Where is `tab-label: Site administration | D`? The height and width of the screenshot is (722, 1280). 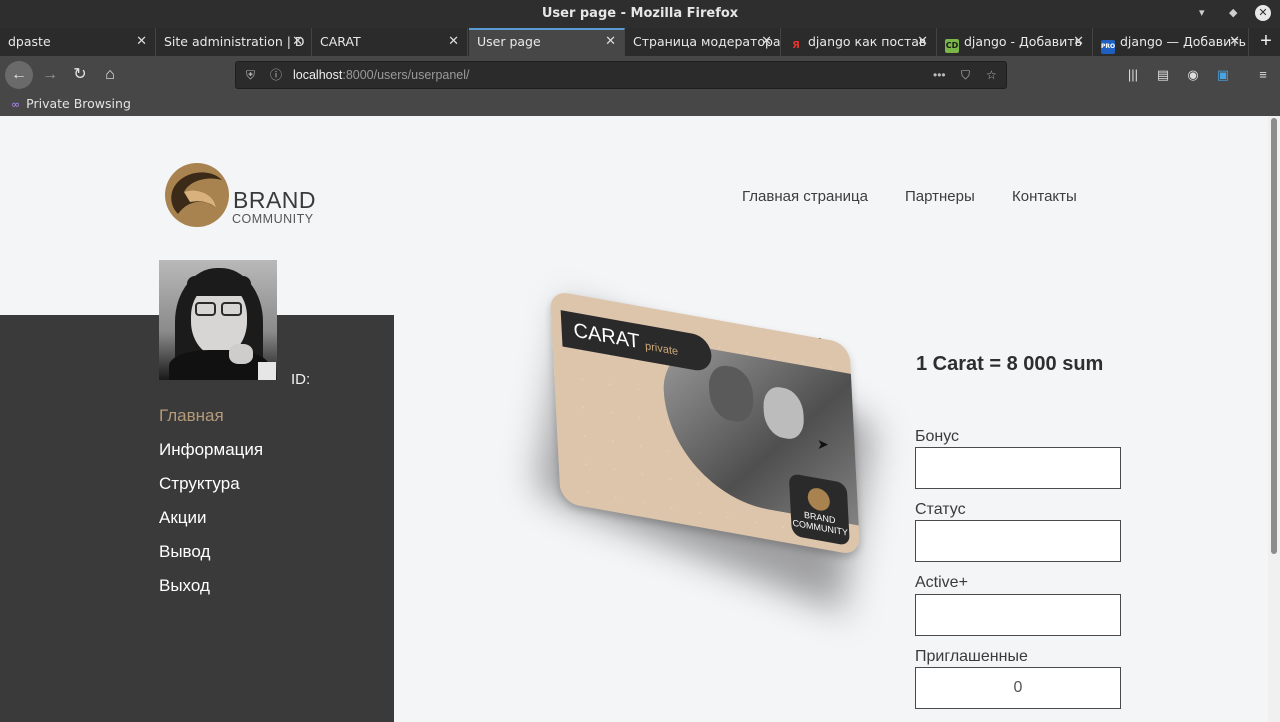 tab-label: Site administration | D is located at coordinates (234, 41).